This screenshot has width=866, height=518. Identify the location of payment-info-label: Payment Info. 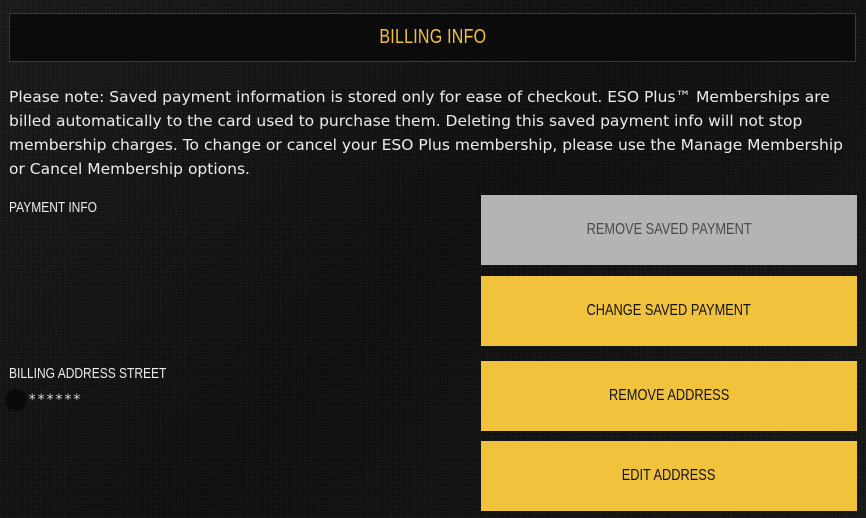
(53, 207).